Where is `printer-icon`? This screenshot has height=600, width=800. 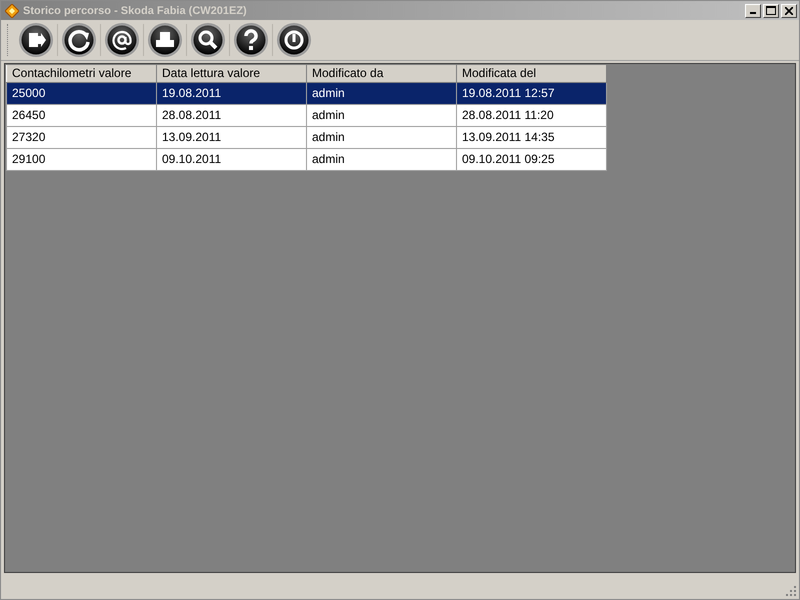
printer-icon is located at coordinates (165, 40).